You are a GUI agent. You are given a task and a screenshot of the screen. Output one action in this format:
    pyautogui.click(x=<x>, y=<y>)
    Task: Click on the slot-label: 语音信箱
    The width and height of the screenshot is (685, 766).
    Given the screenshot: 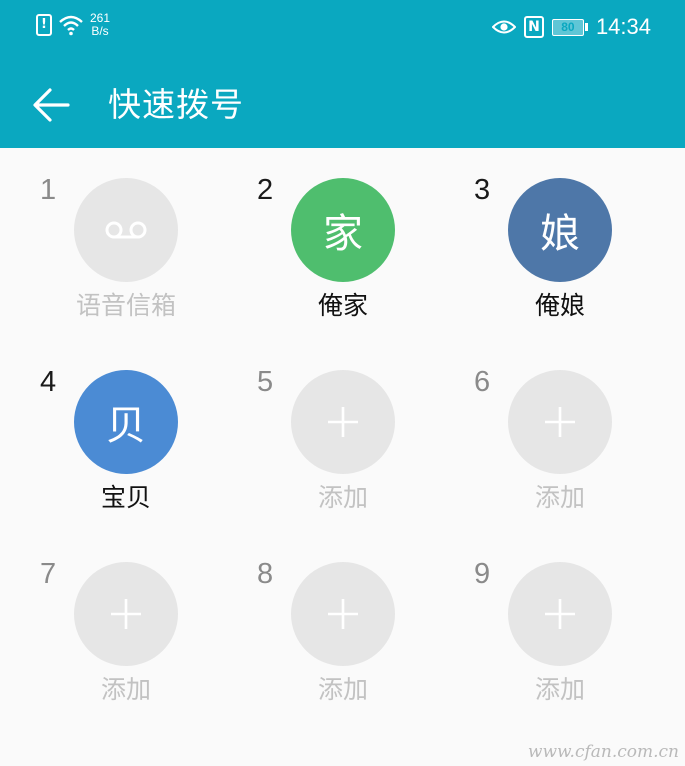 What is the action you would take?
    pyautogui.click(x=125, y=305)
    